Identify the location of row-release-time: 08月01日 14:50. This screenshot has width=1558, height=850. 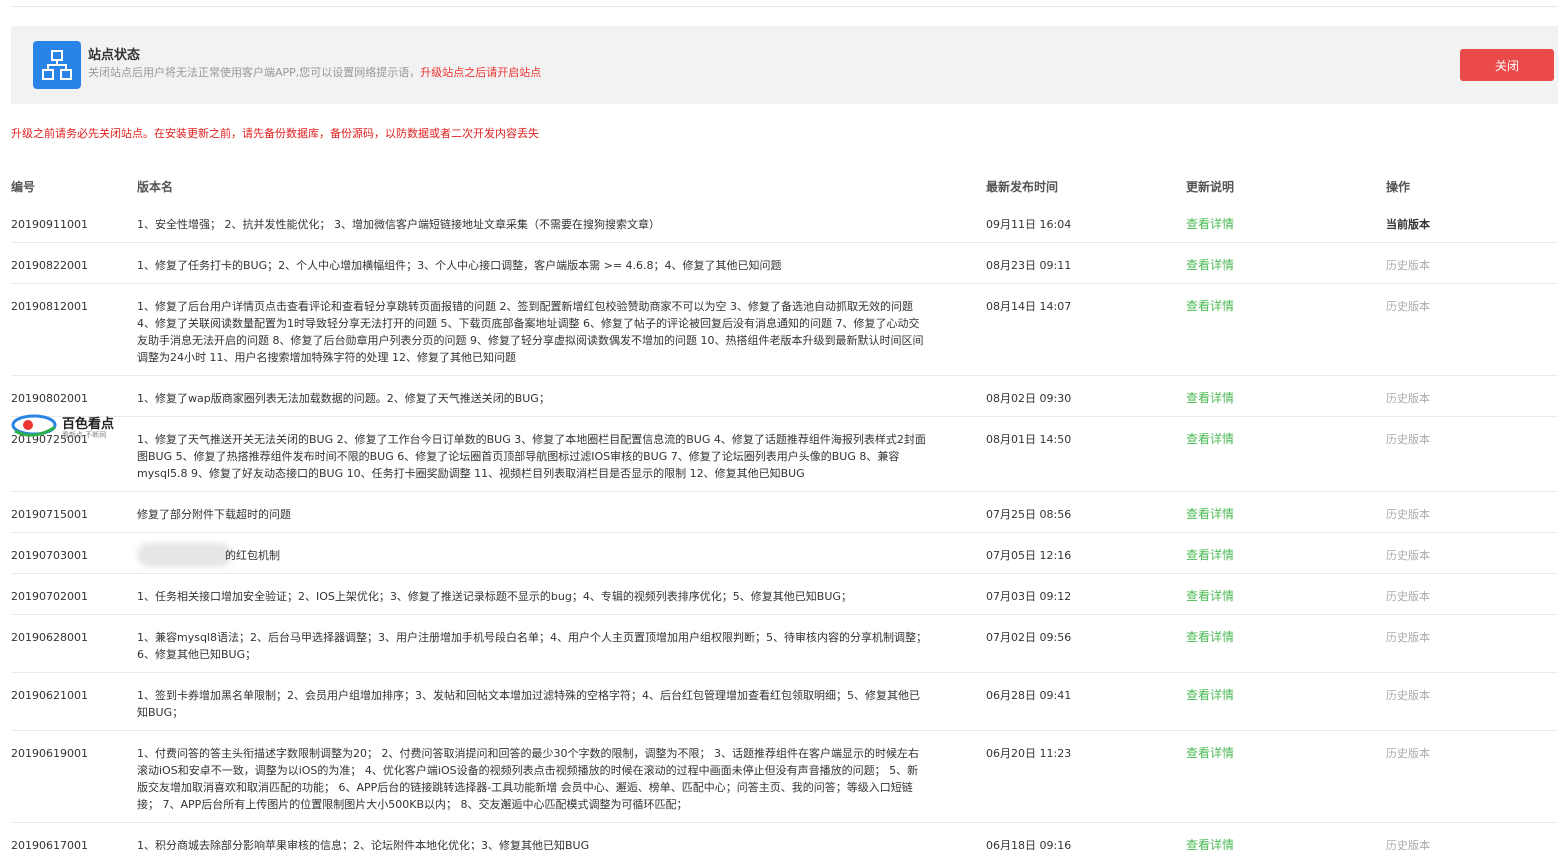
(1029, 439).